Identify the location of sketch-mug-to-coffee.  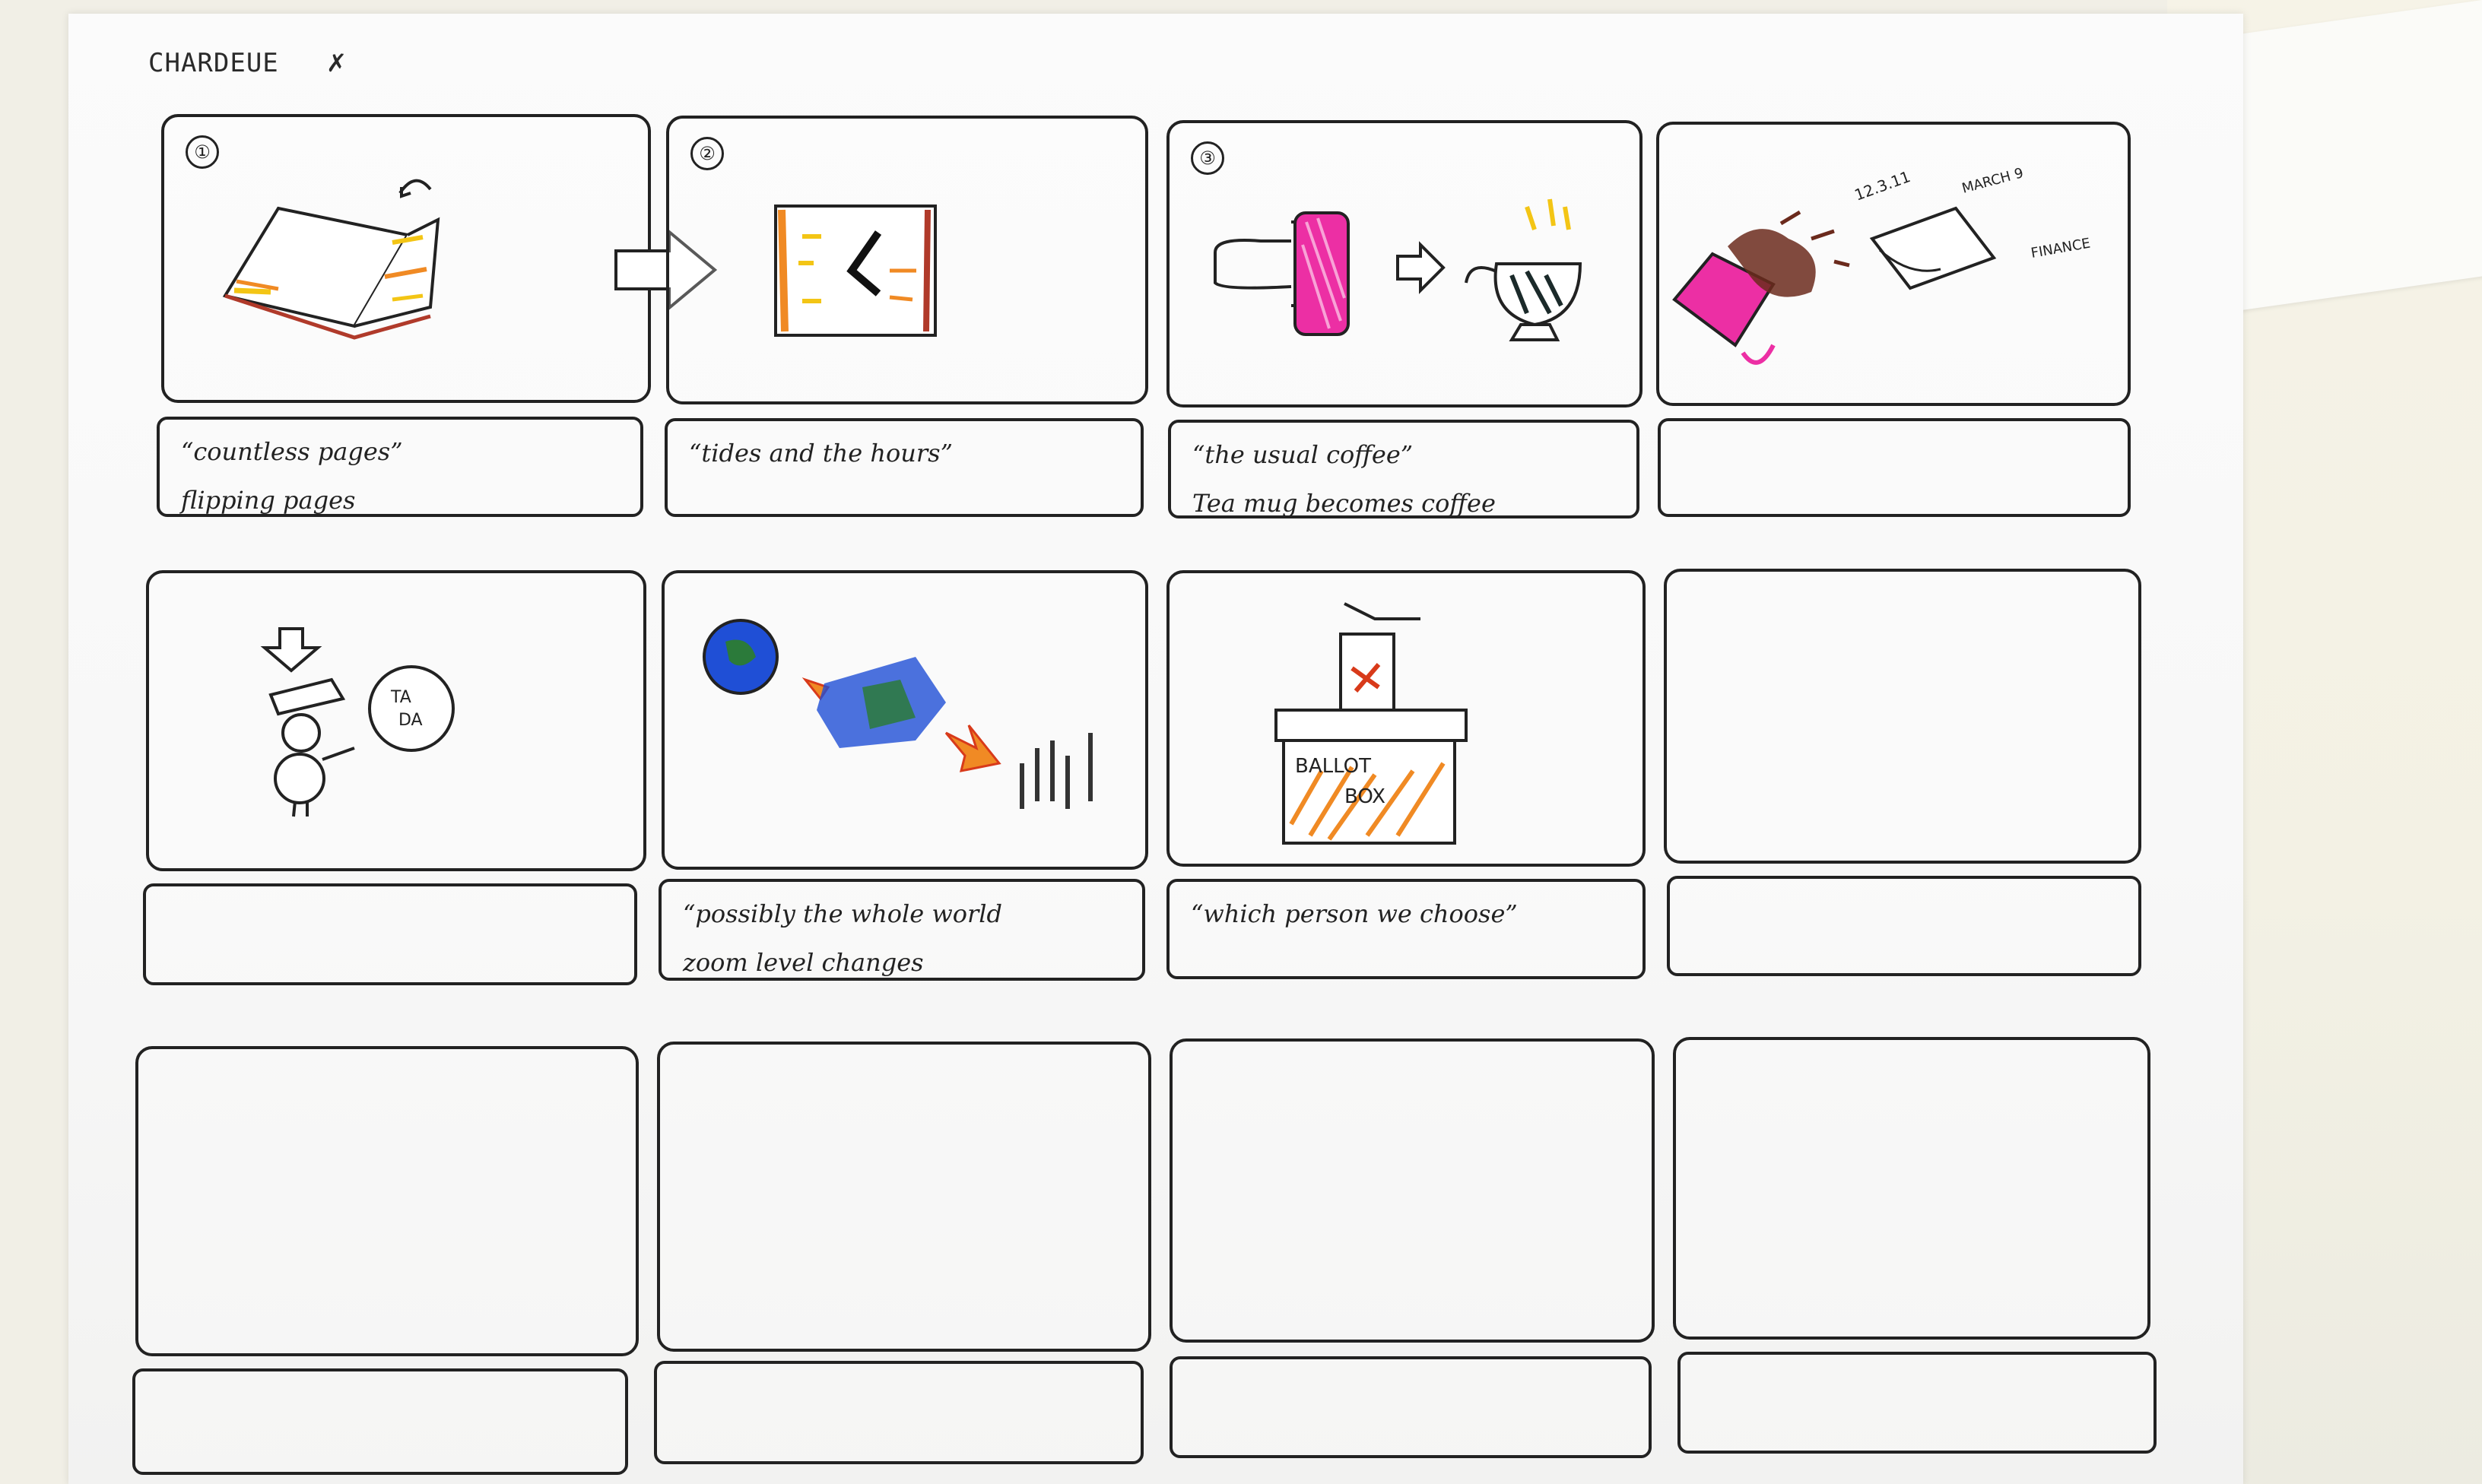
(1398, 269).